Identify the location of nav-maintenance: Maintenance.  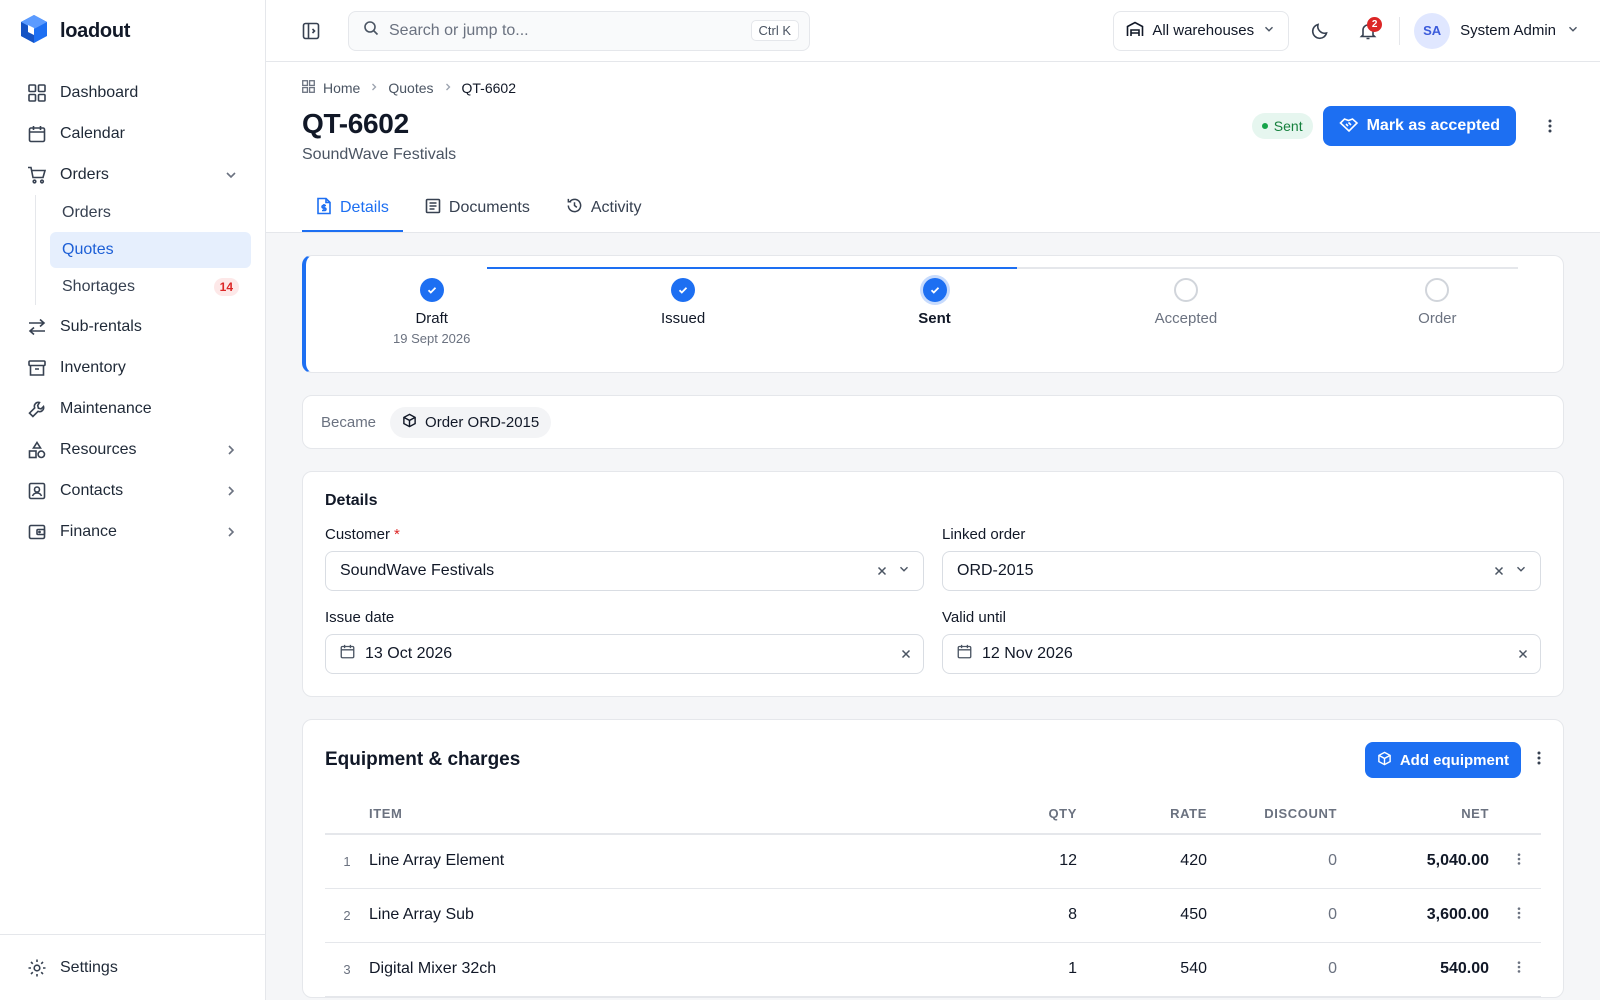
(132, 408).